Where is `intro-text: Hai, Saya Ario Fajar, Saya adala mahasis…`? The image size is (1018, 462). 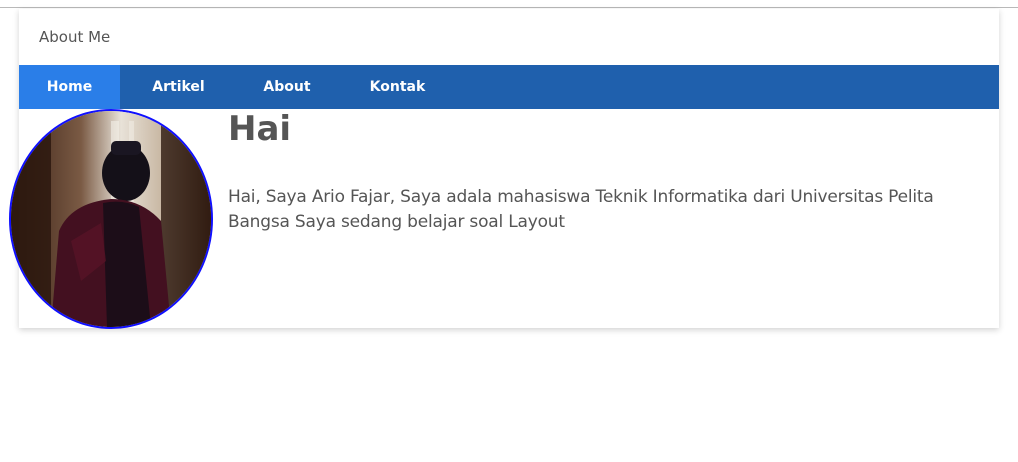
intro-text: Hai, Saya Ario Fajar, Saya adala mahasis… is located at coordinates (581, 209).